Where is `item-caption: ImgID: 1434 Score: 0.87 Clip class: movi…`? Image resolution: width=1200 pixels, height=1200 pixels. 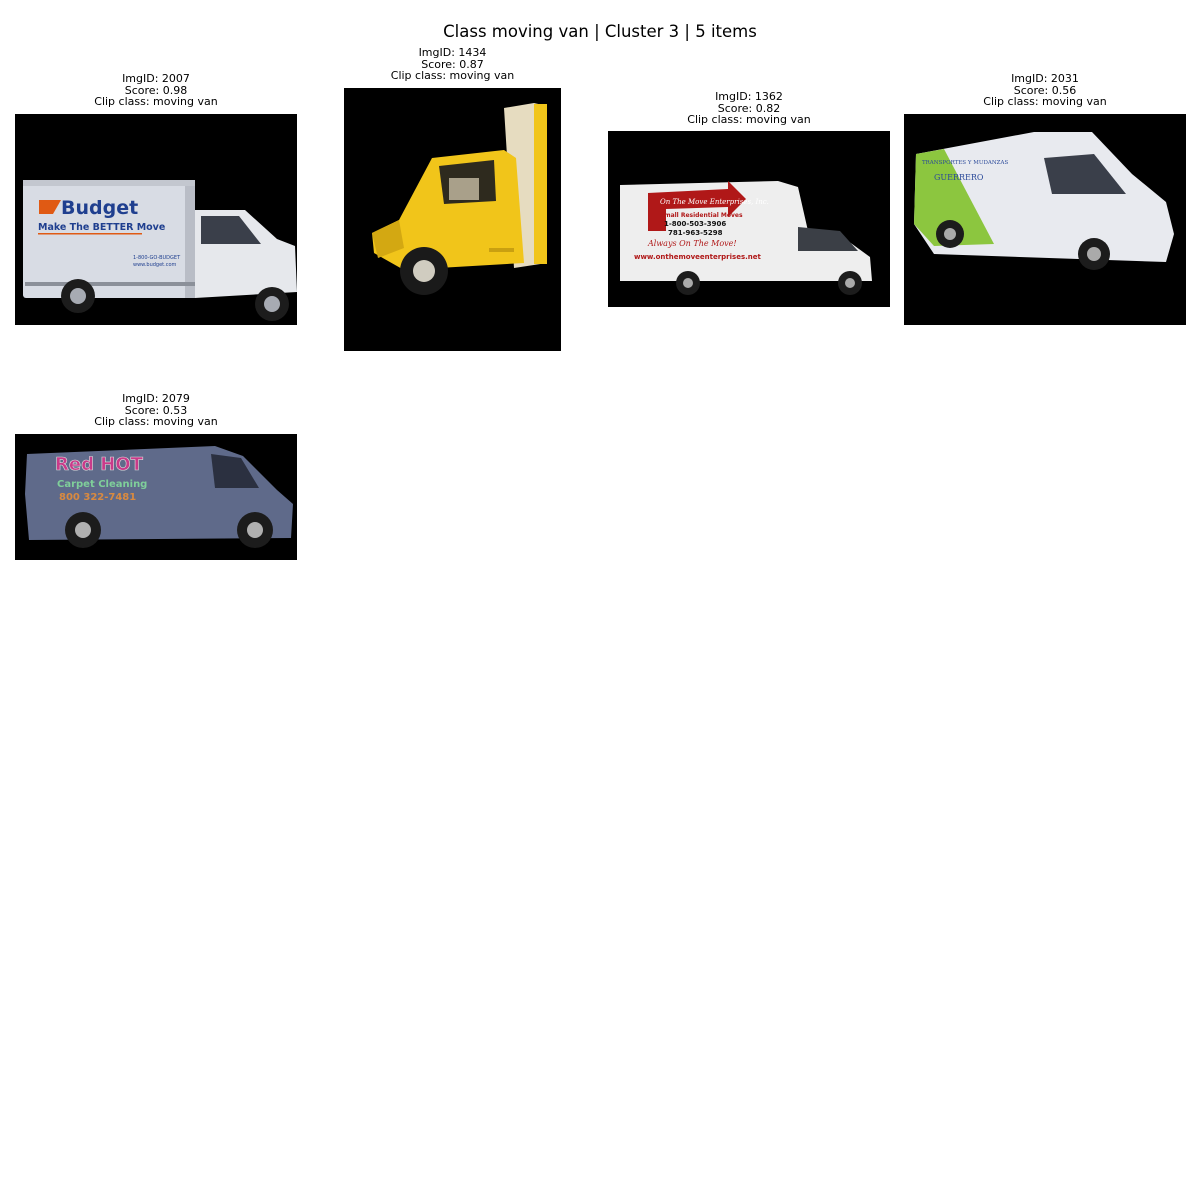 item-caption: ImgID: 1434 Score: 0.87 Clip class: movi… is located at coordinates (452, 64).